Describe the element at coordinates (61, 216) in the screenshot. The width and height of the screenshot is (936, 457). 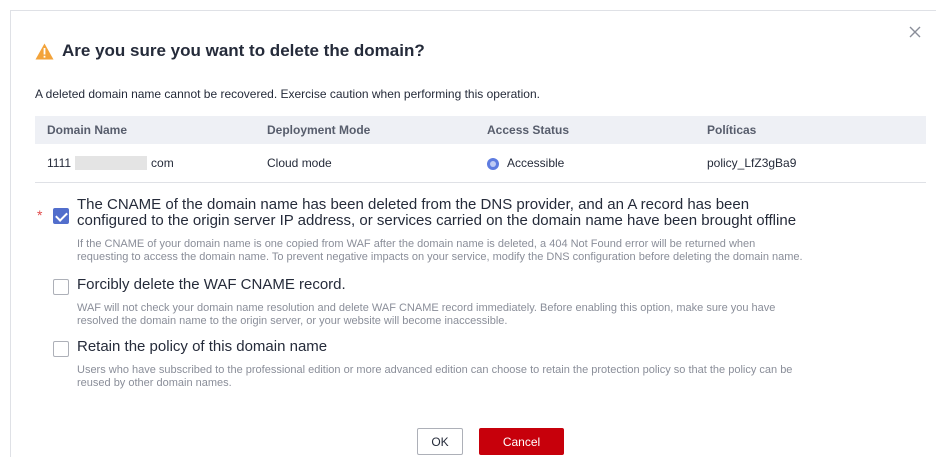
I see `confirm-cname-deleted-checkbox` at that location.